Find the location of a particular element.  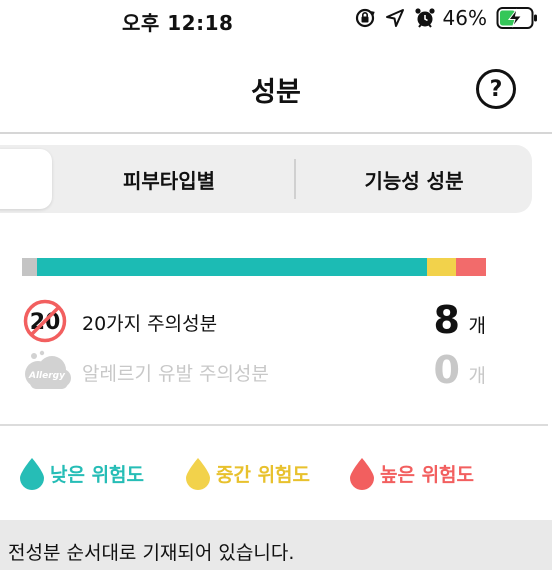

risk-distribution-bar is located at coordinates (254, 267).